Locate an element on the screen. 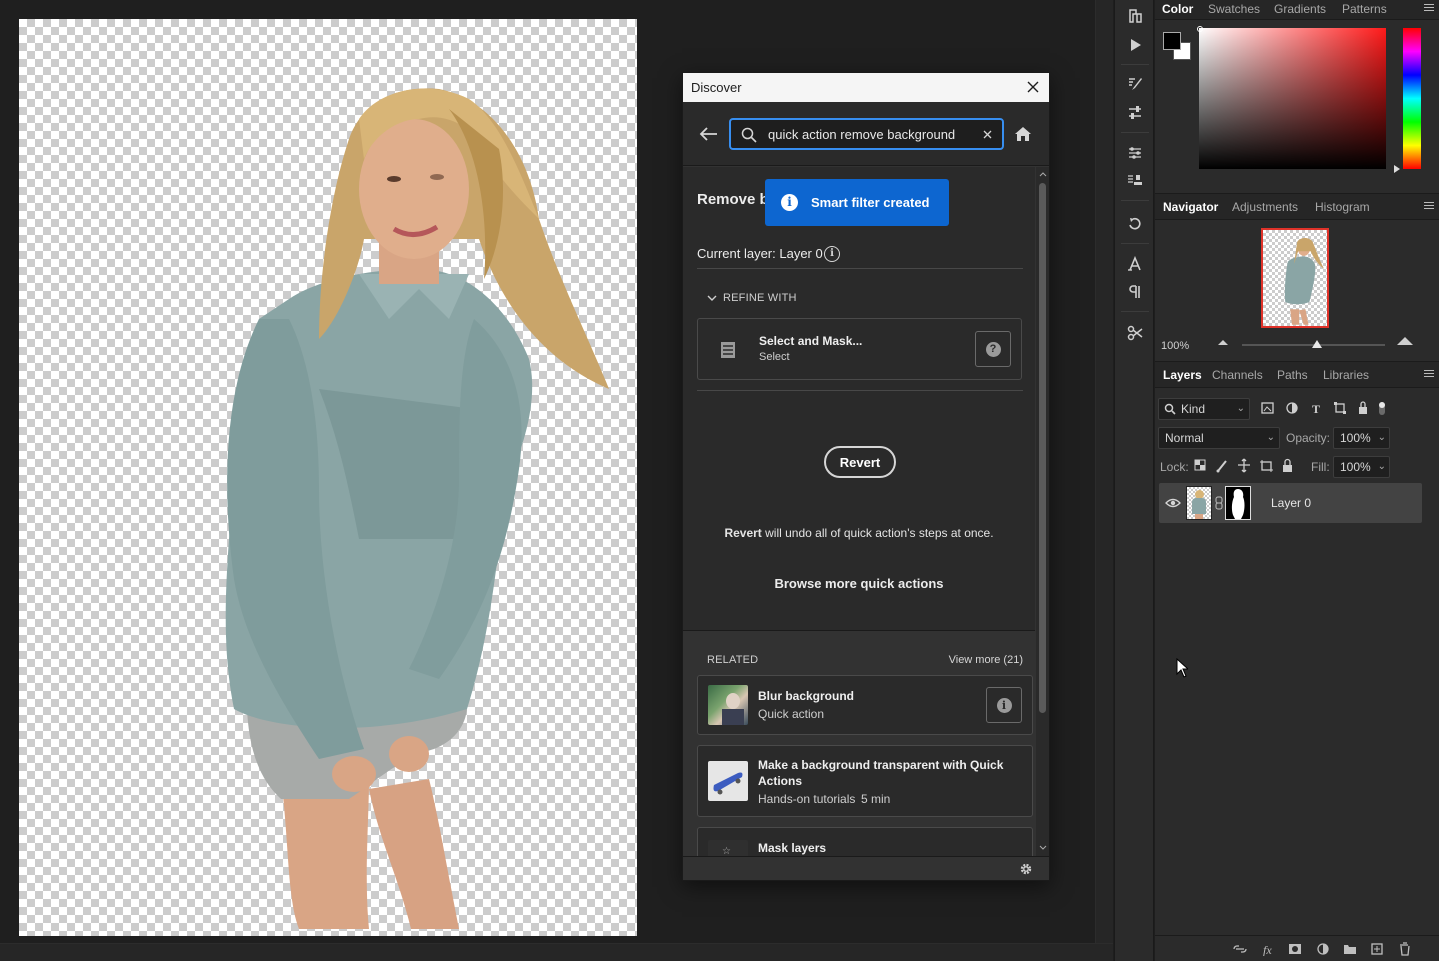  navigator-panel: Navigator Adjustments Histogram 100% is located at coordinates (1297, 276).